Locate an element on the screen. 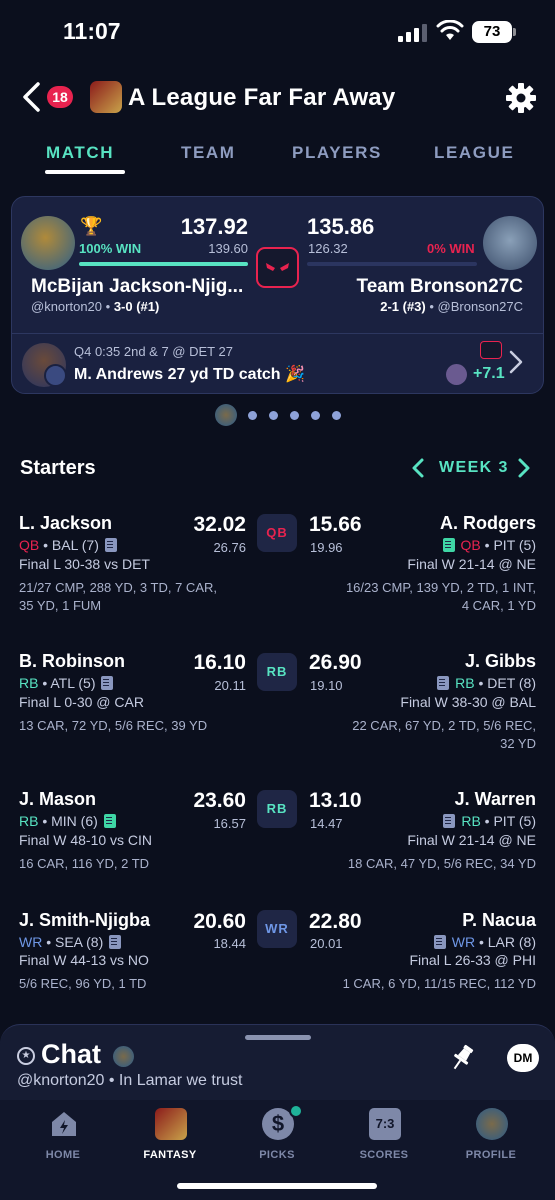  position-slot-rb: RB is located at coordinates (277, 809).